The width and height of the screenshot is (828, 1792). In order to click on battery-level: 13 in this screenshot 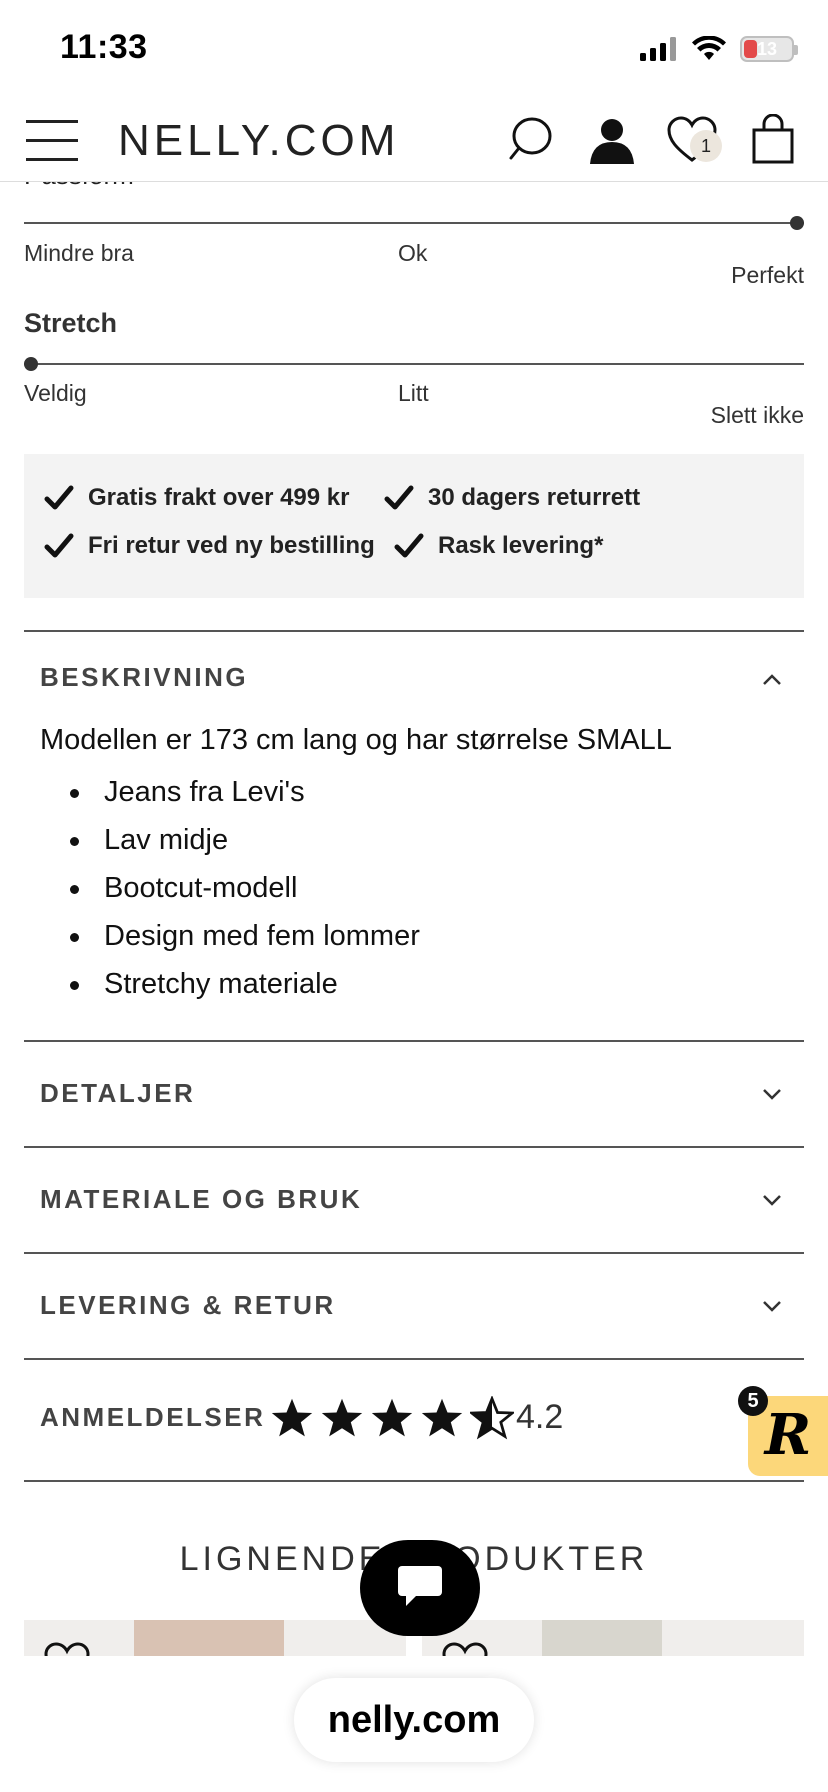, I will do `click(767, 49)`.